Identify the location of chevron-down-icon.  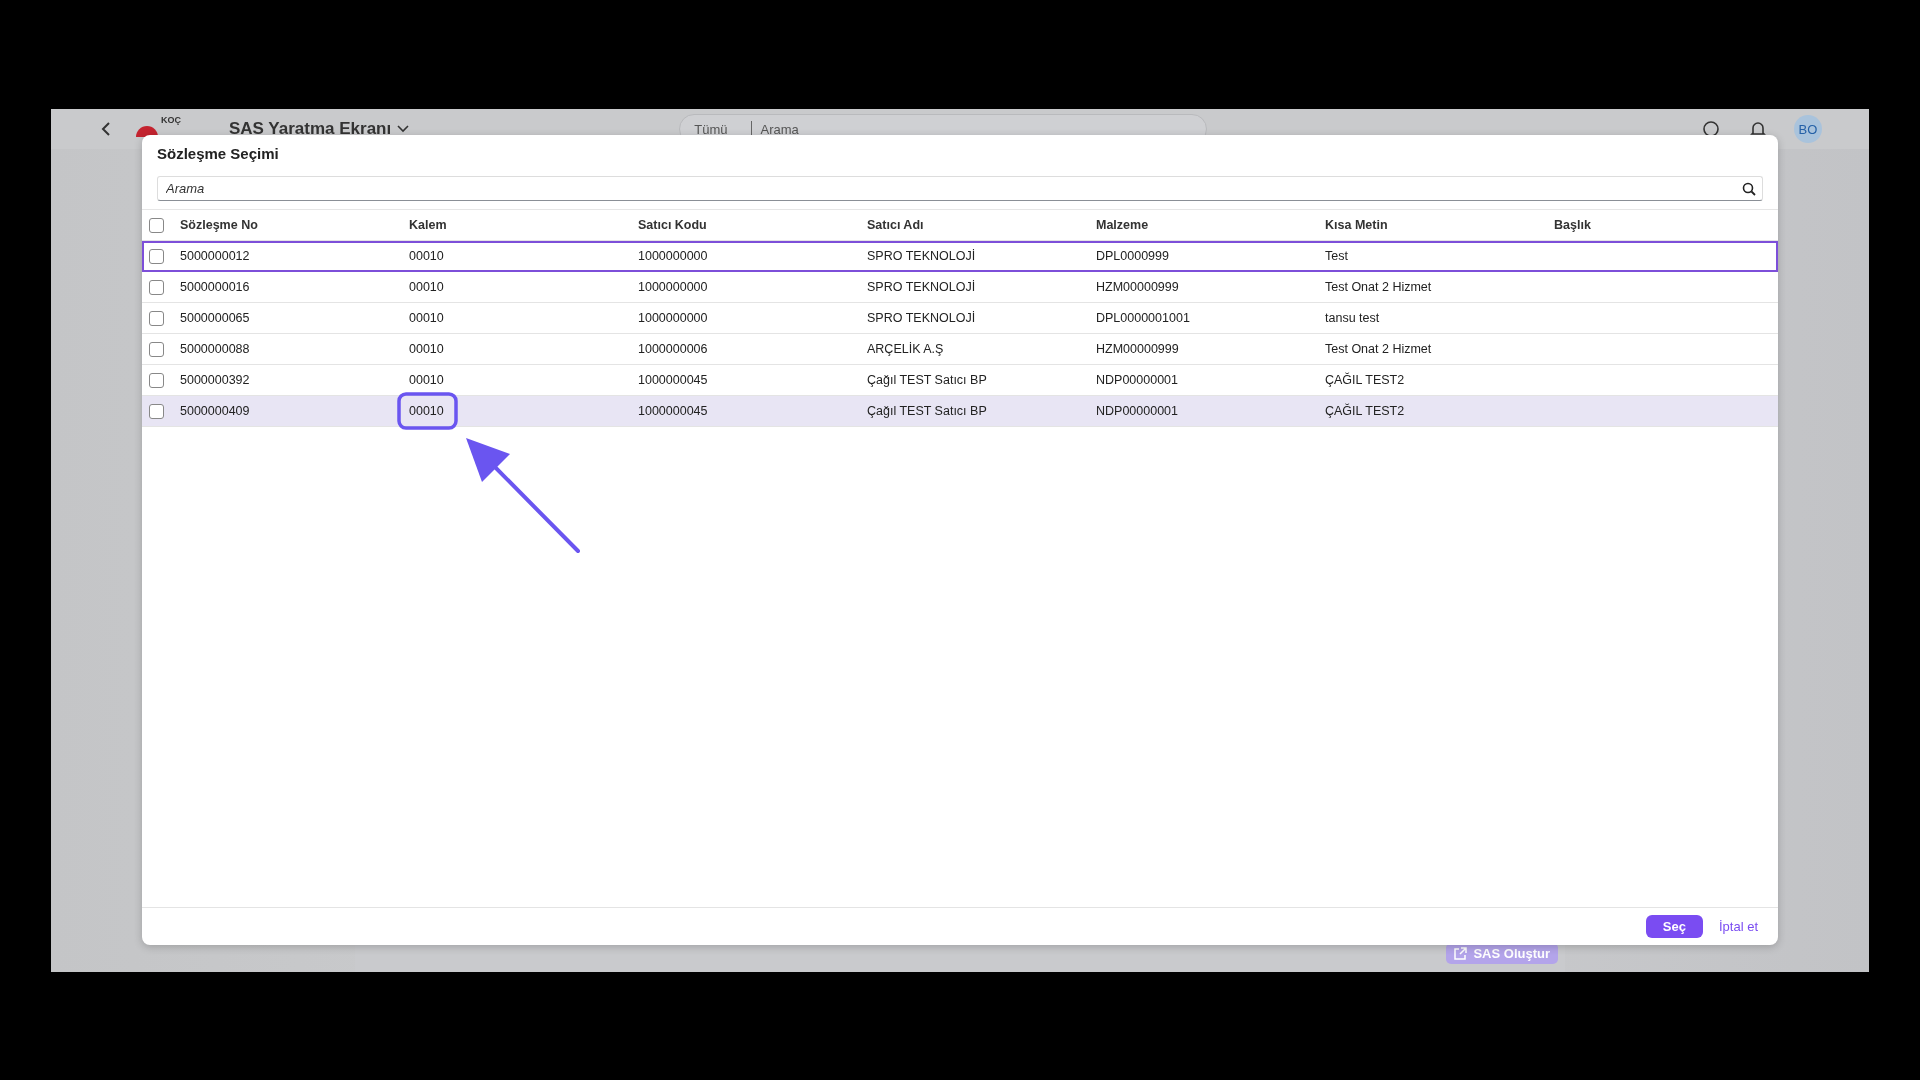
(403, 129).